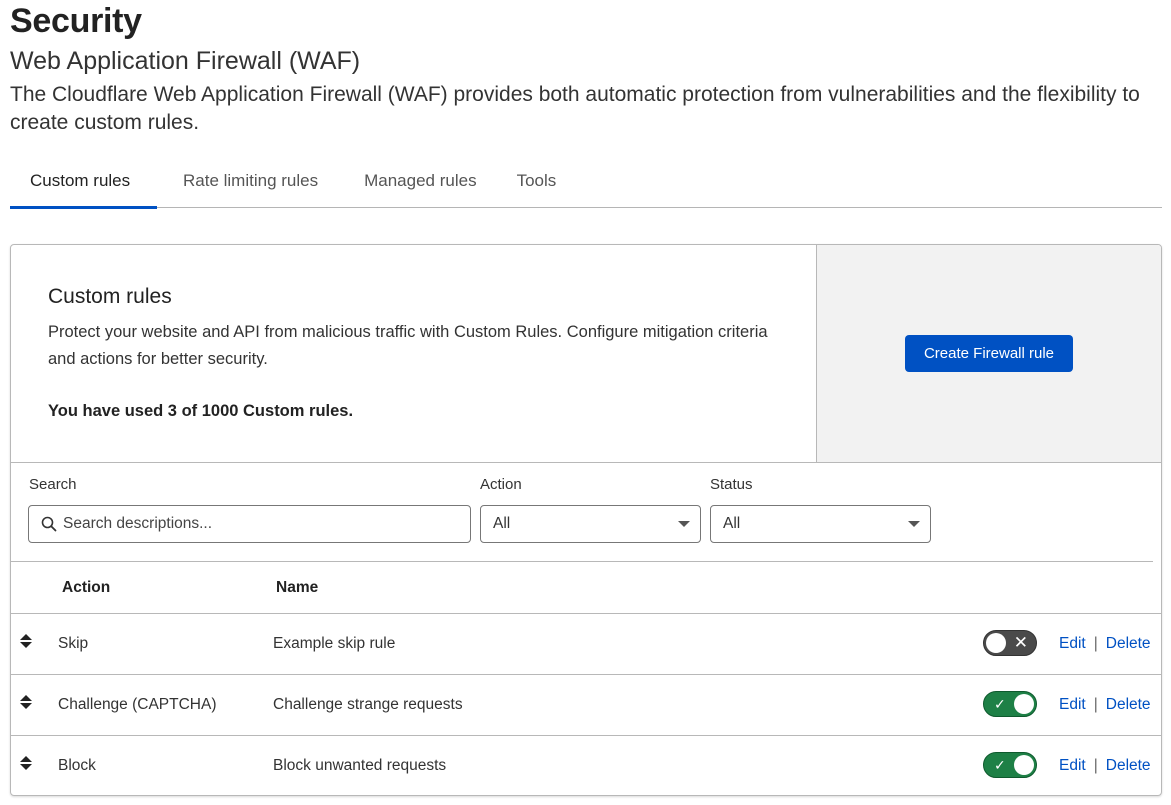 The width and height of the screenshot is (1171, 805). Describe the element at coordinates (77, 765) in the screenshot. I see `rule-action: Block` at that location.